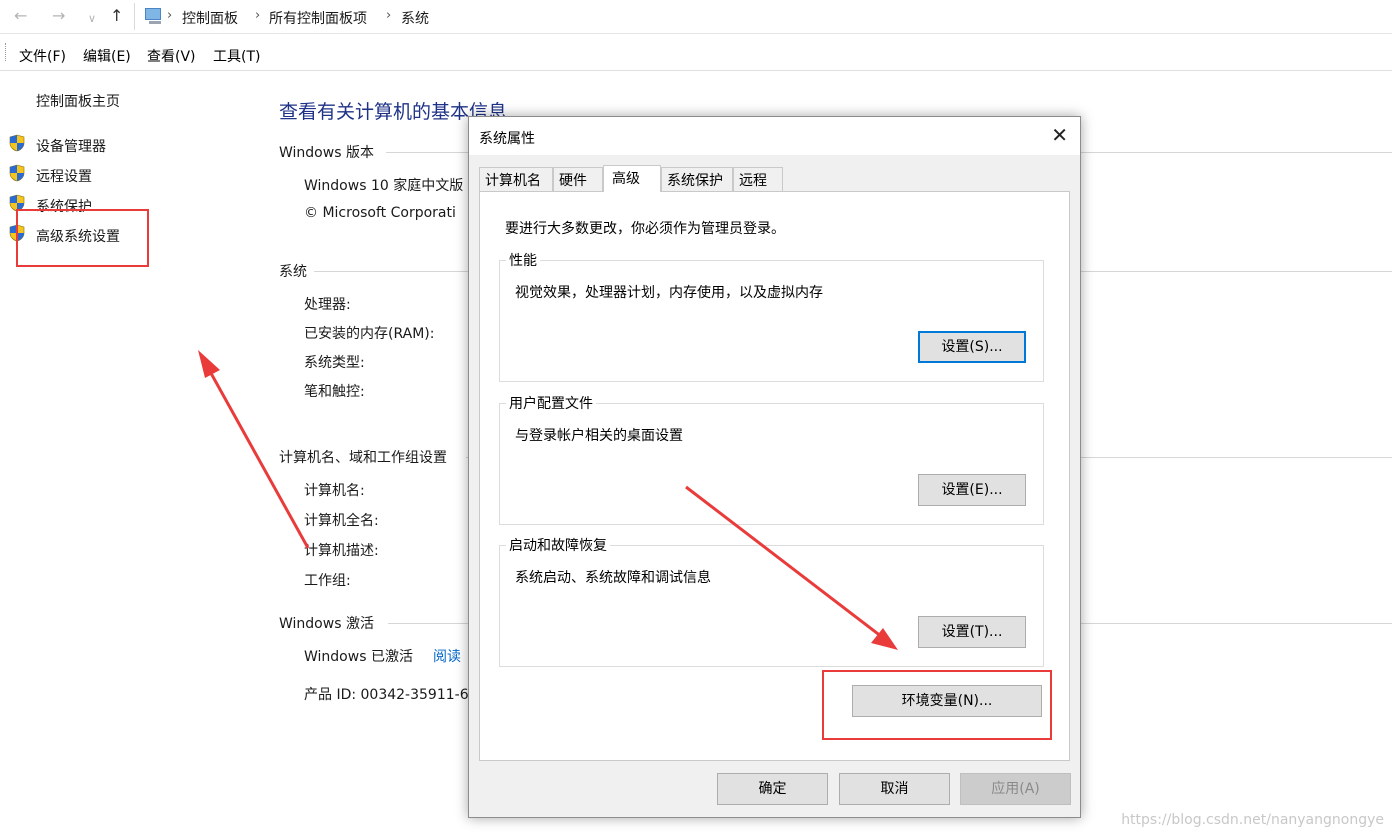 The image size is (1392, 834). What do you see at coordinates (334, 363) in the screenshot?
I see `system-type-label: 系统类型:` at bounding box center [334, 363].